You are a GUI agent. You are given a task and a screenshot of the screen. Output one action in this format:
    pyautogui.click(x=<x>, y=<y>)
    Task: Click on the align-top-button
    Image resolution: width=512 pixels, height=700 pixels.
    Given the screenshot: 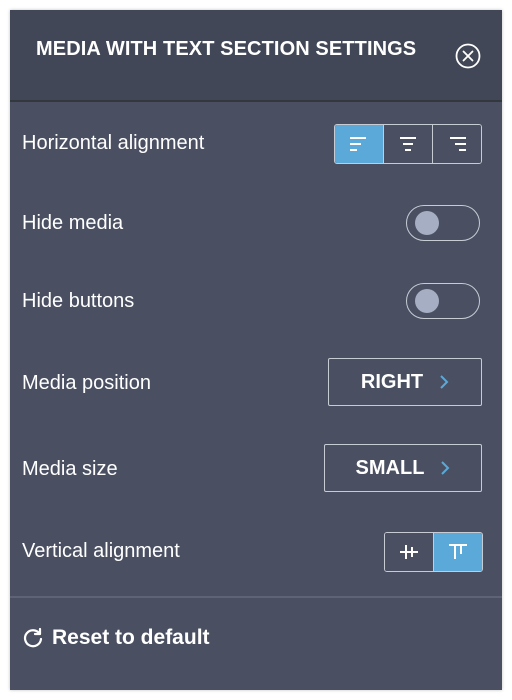 What is the action you would take?
    pyautogui.click(x=458, y=552)
    